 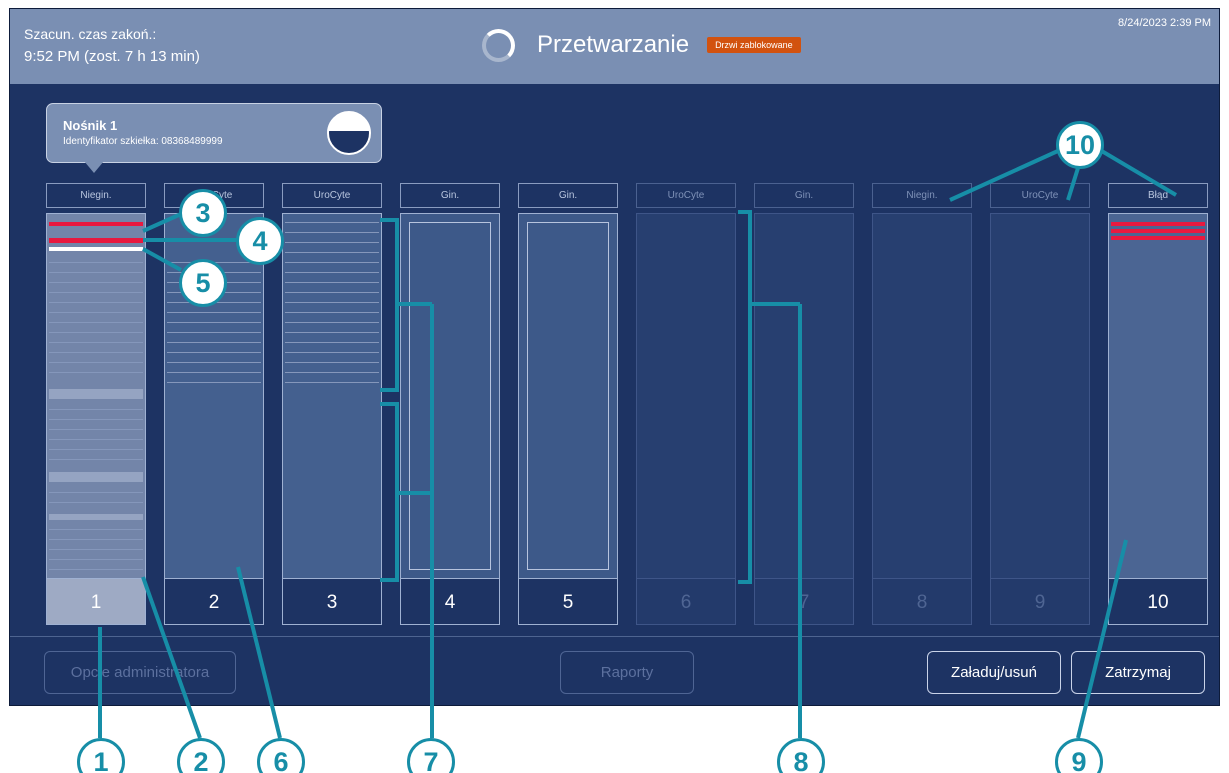 I want to click on callout-4: 4, so click(x=260, y=241).